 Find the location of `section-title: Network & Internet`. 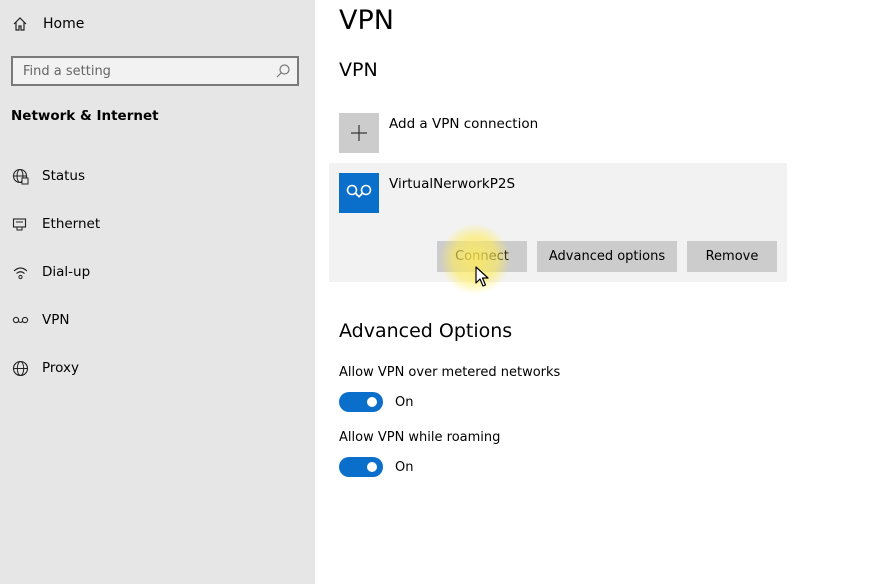

section-title: Network & Internet is located at coordinates (85, 116).